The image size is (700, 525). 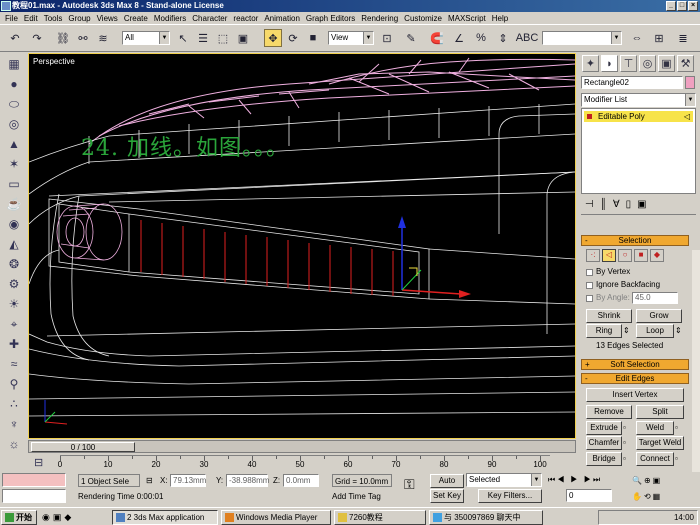 I want to click on minimize-button: _, so click(x=671, y=6).